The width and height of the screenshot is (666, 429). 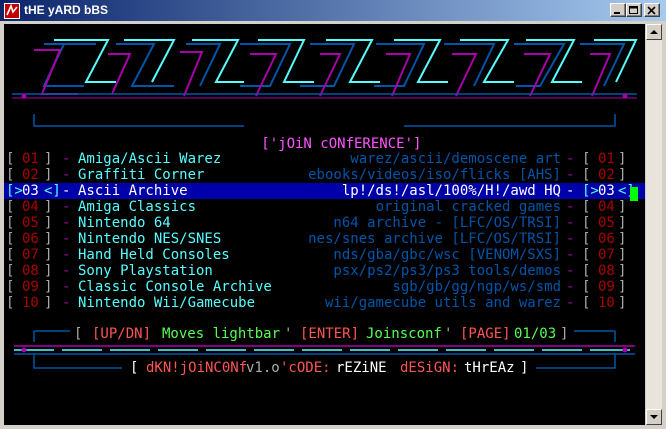 I want to click on window-title: tHE yARD bBS, so click(x=66, y=10).